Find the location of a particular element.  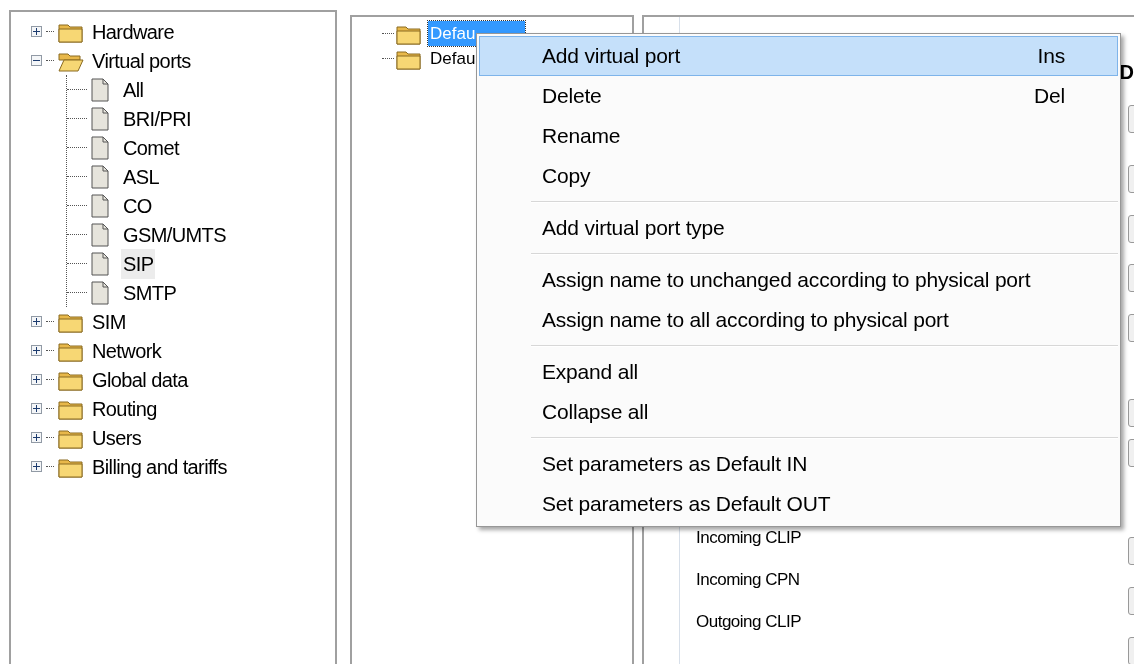

menu-item: Copy is located at coordinates (798, 176).